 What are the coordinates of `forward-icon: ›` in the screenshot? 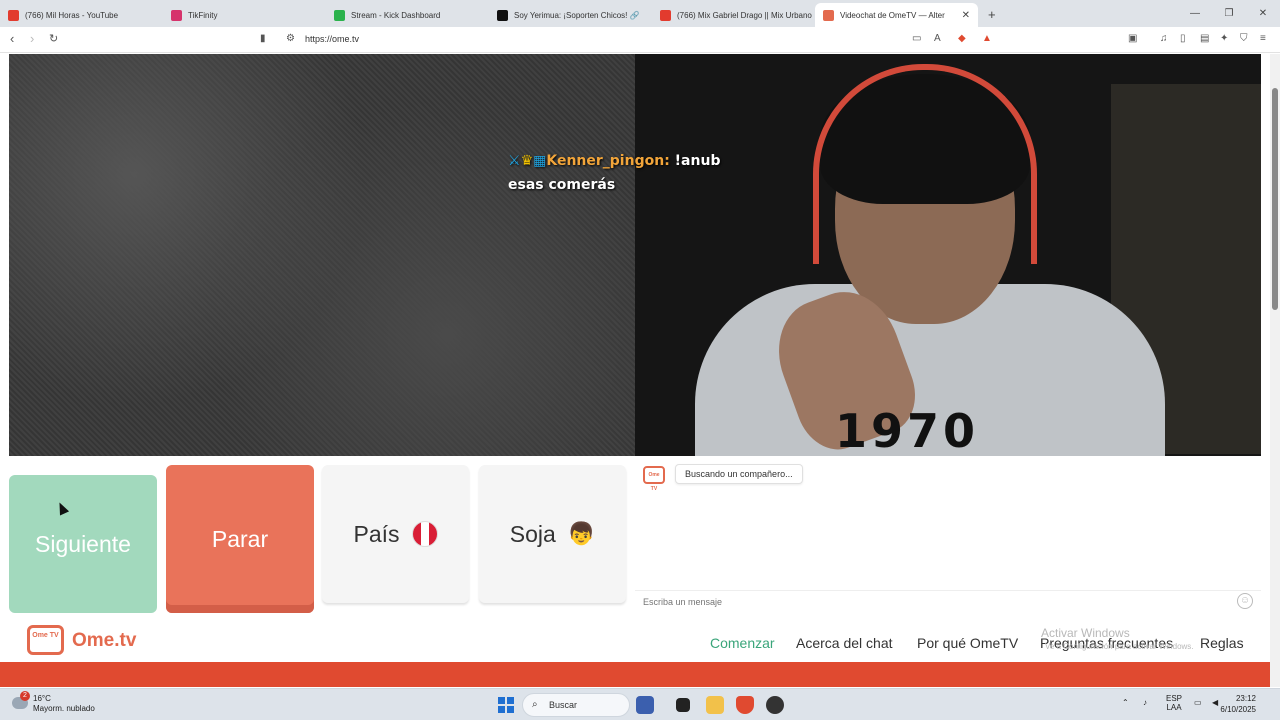 It's located at (32, 38).